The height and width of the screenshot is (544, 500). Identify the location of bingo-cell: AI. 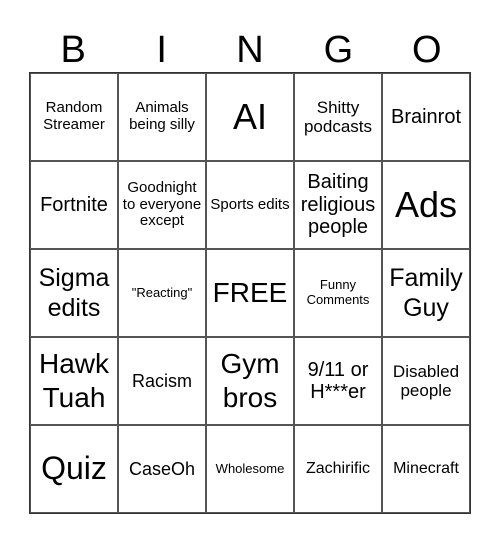
(250, 117).